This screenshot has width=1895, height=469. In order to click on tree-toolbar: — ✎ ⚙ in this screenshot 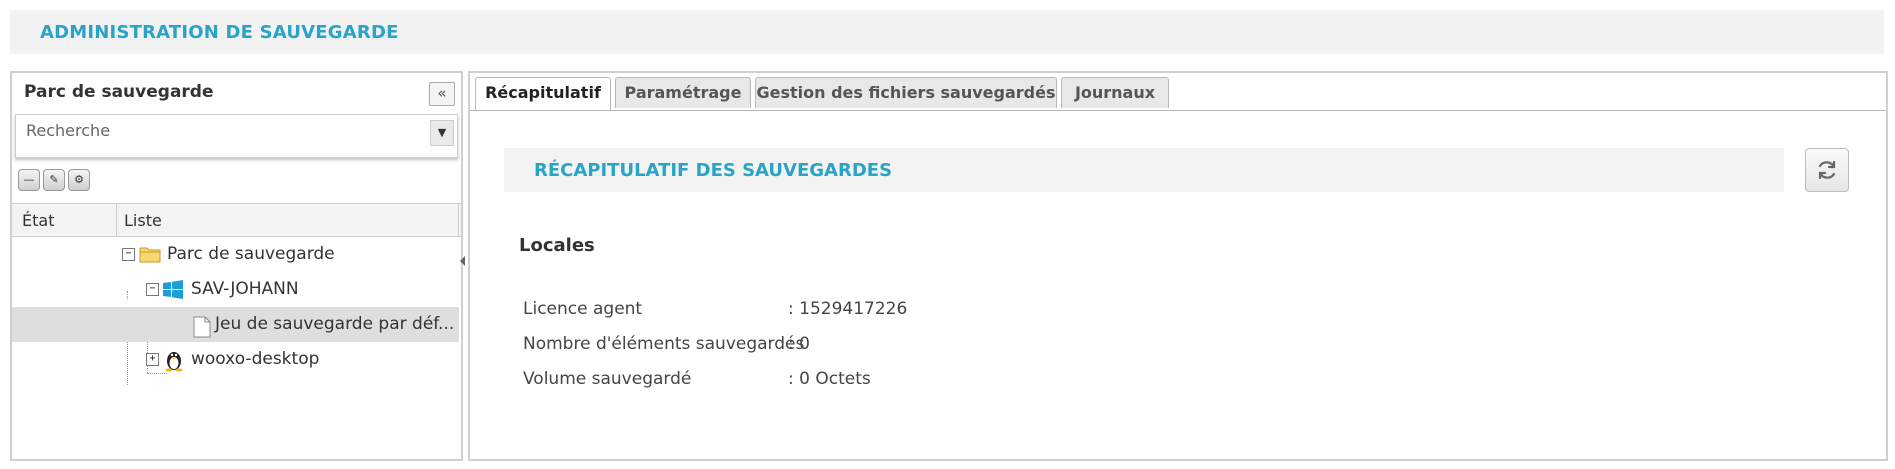, I will do `click(55, 181)`.